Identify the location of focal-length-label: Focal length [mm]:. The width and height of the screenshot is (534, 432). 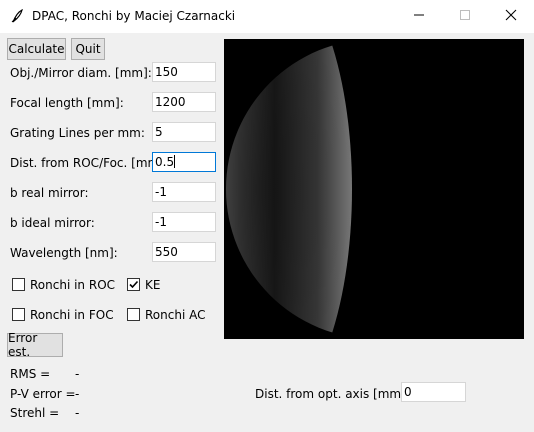
(67, 103).